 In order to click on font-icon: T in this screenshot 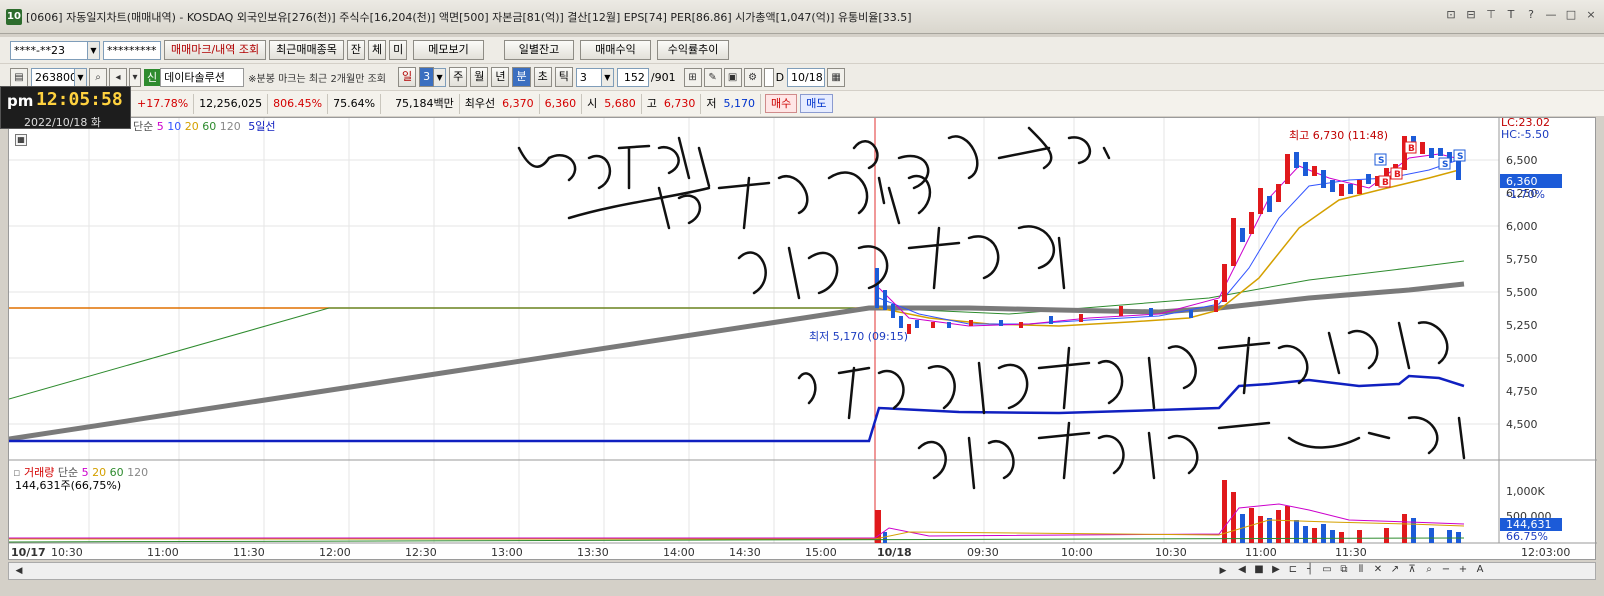, I will do `click(1511, 15)`.